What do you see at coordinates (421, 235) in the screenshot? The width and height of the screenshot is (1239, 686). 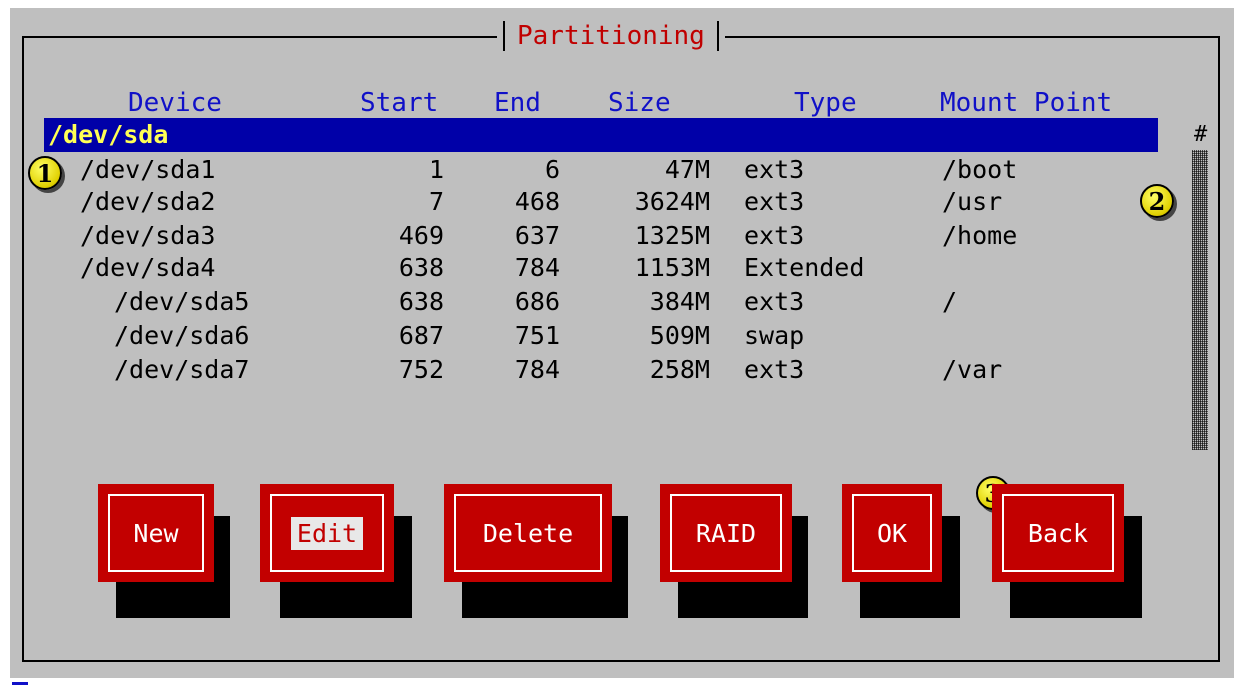 I see `partition-start: 469` at bounding box center [421, 235].